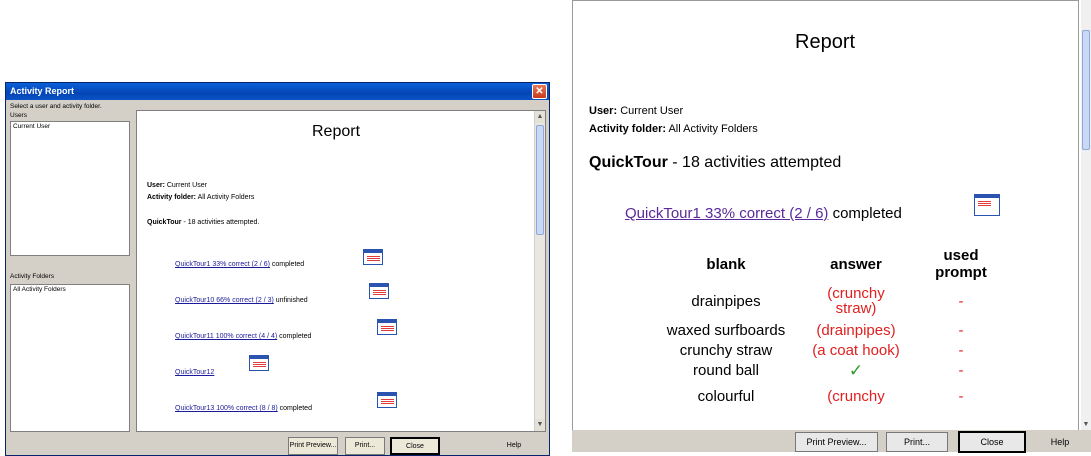  Describe the element at coordinates (70, 126) in the screenshot. I see `list-item-current-user: Current User` at that location.